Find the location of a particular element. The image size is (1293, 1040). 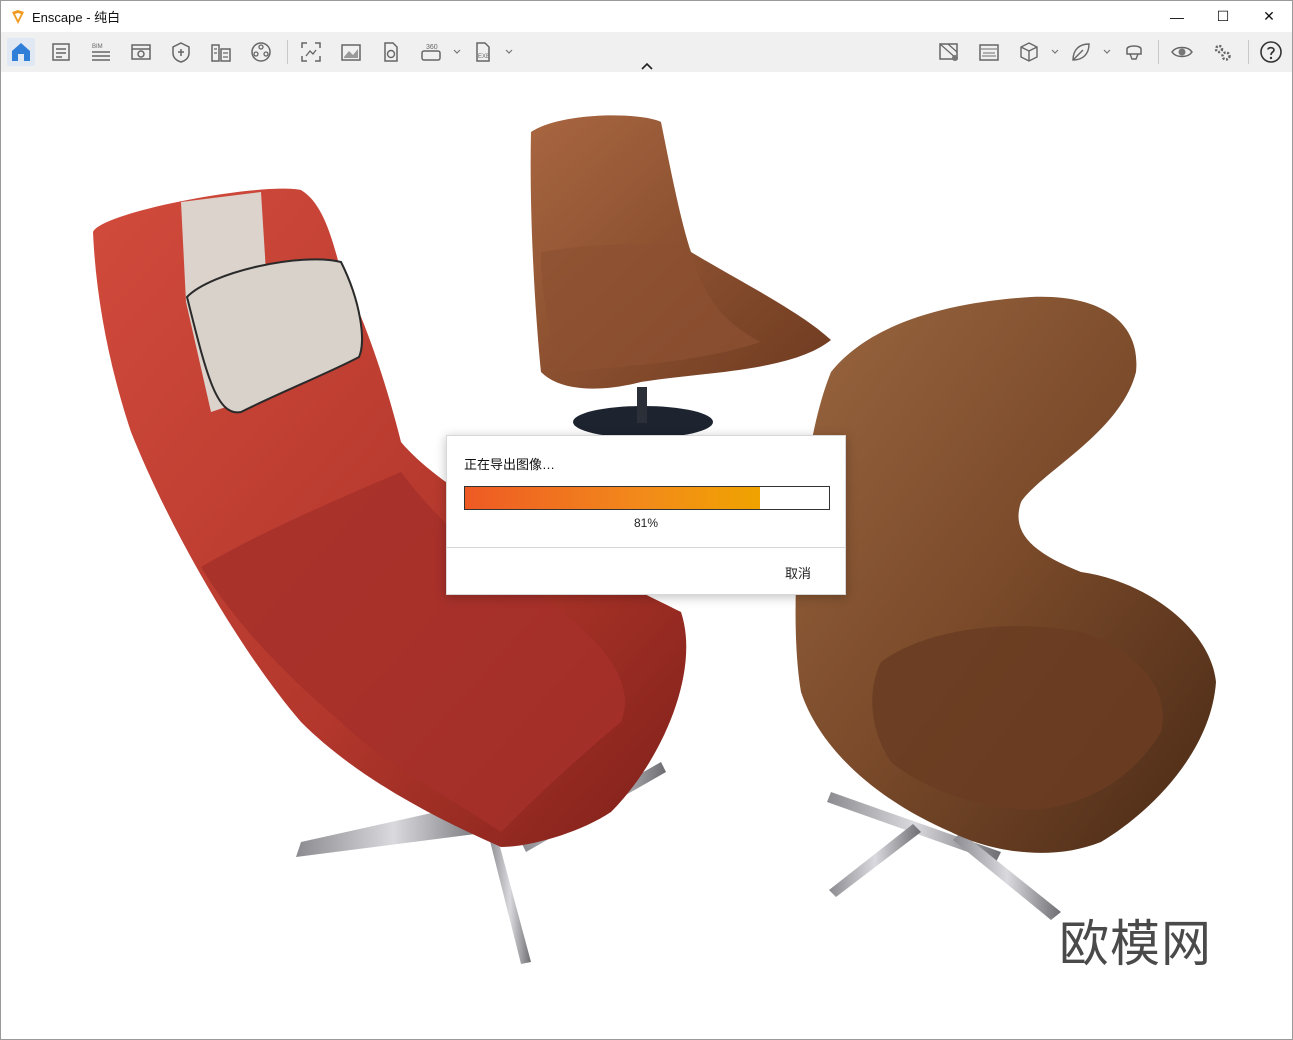

maximize-button: ☐ is located at coordinates (1223, 16).